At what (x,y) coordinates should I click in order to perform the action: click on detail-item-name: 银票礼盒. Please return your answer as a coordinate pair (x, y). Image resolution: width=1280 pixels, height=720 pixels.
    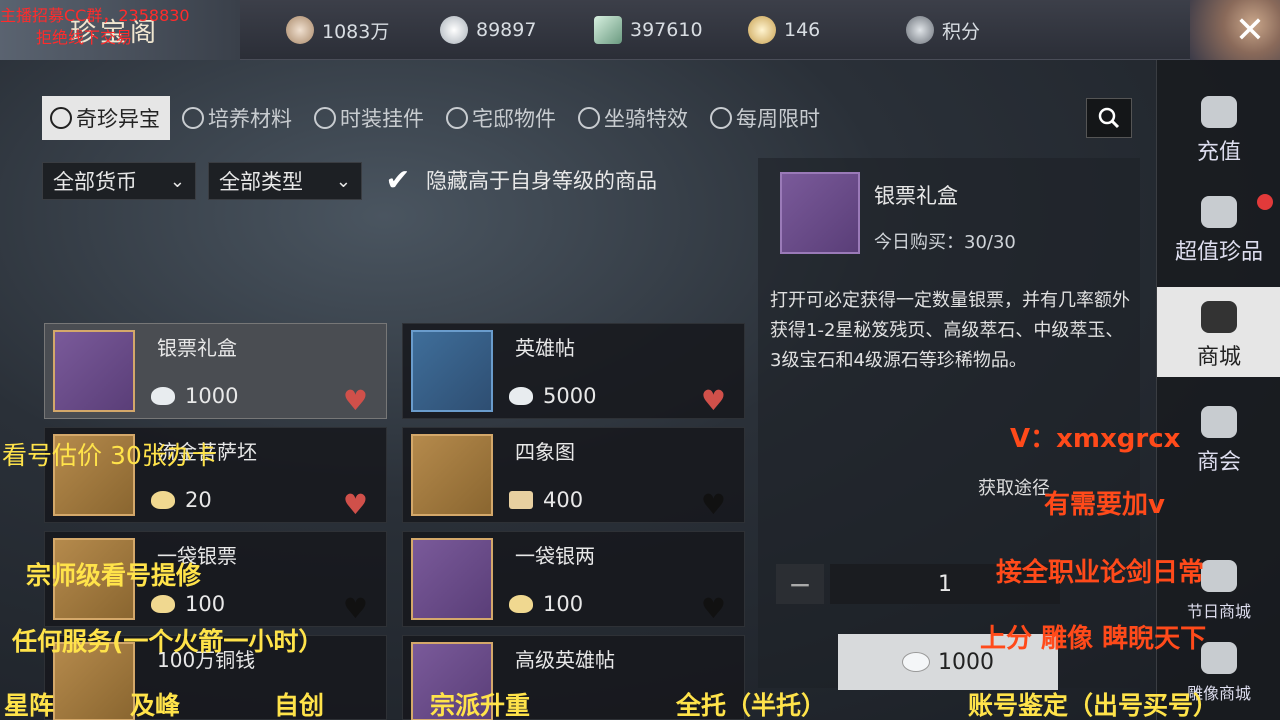
    Looking at the image, I should click on (916, 196).